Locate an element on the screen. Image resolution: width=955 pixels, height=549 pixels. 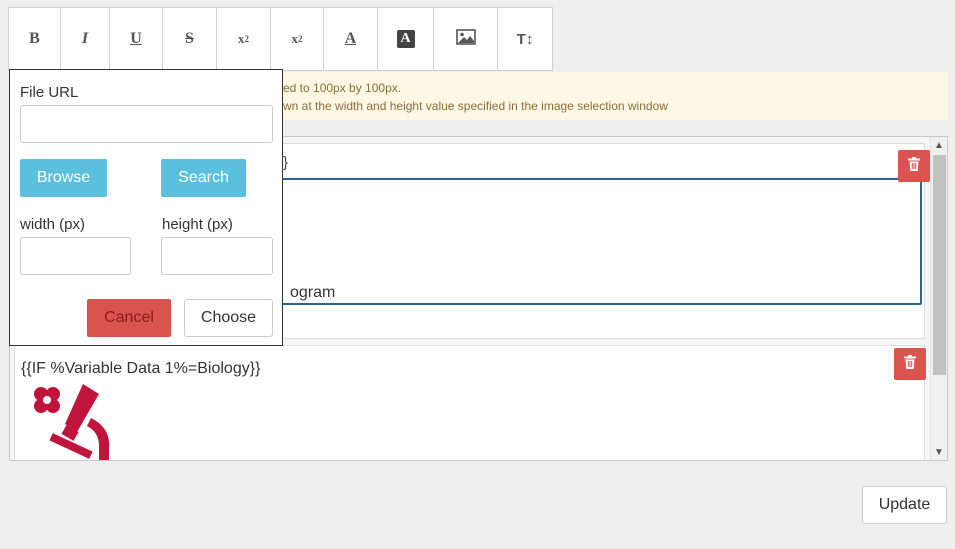
scroll-up-icon: ▲ is located at coordinates (939, 145).